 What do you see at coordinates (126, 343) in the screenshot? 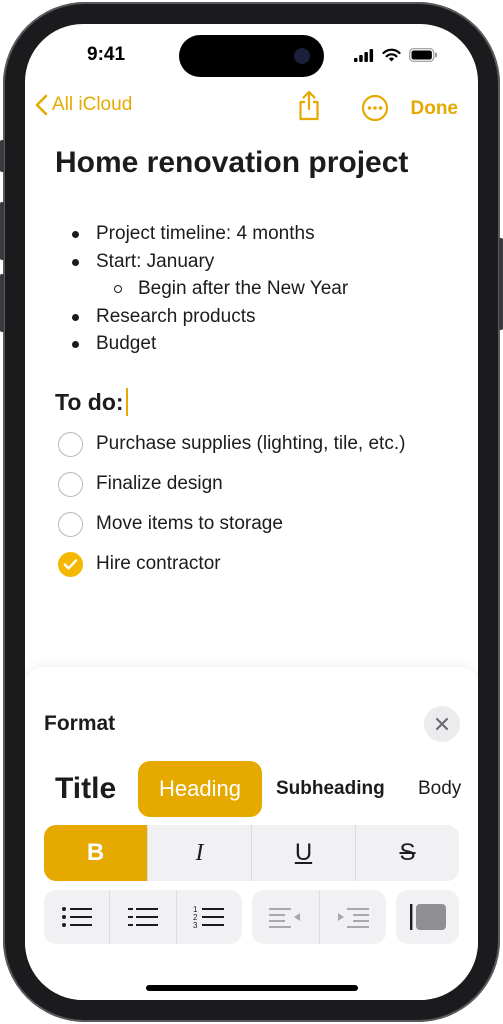
I see `bullet-text: Budget` at bounding box center [126, 343].